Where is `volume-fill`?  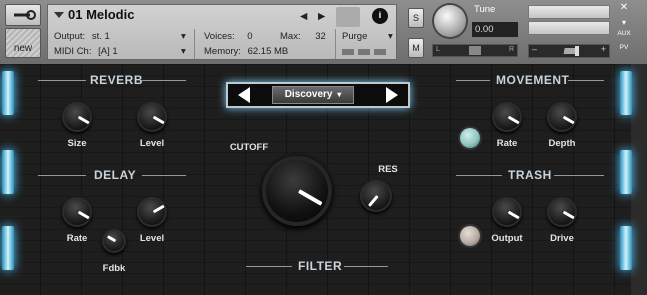
volume-fill is located at coordinates (566, 51).